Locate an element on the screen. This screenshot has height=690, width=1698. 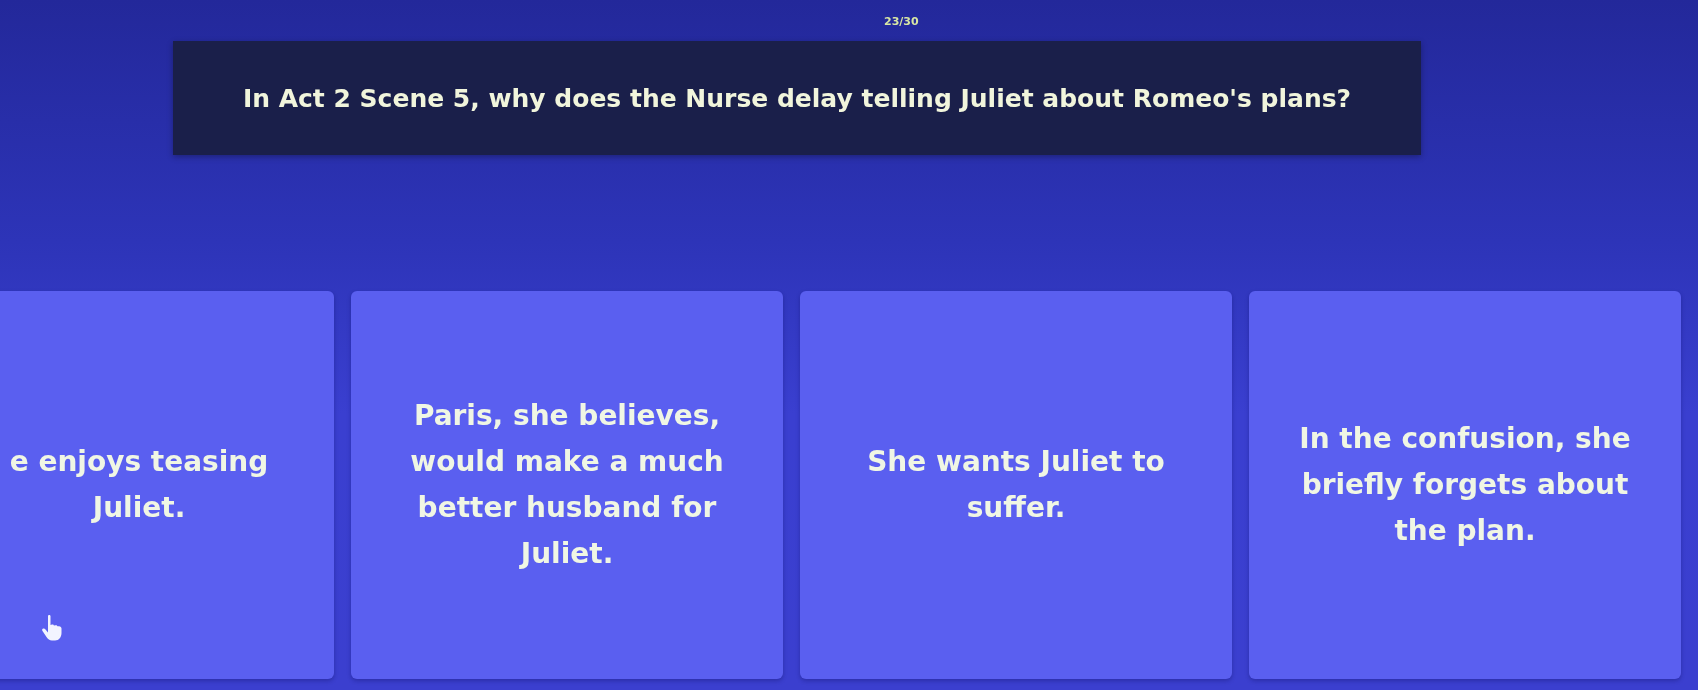
answer-option: e enjoys teasing Juliet. is located at coordinates (167, 485).